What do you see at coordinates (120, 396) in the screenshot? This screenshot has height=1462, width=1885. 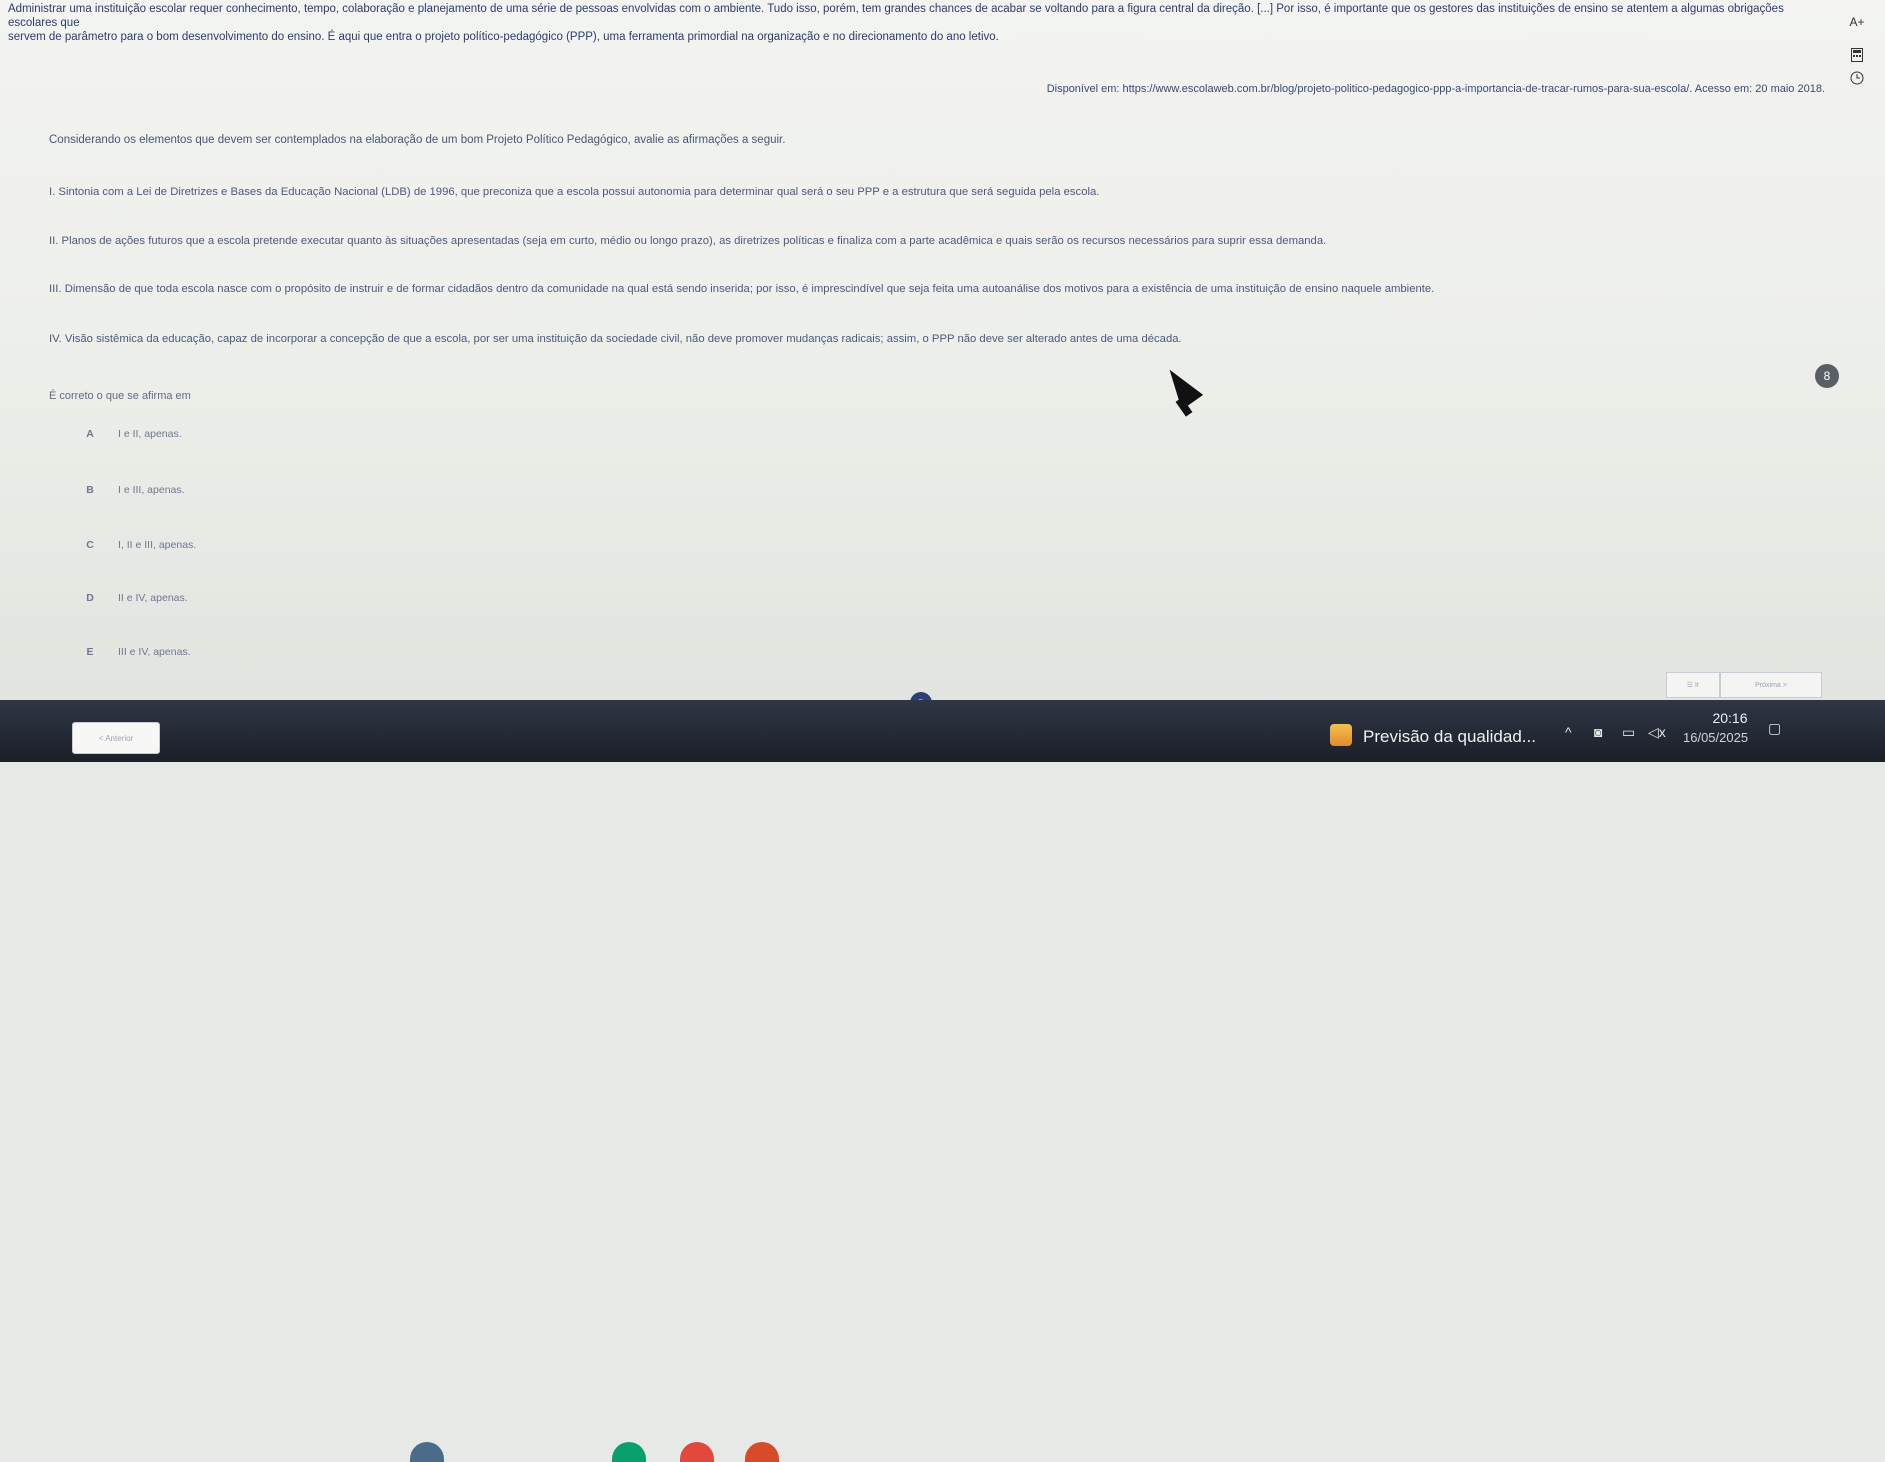 I see `question-text: É correto o que se afirma em` at bounding box center [120, 396].